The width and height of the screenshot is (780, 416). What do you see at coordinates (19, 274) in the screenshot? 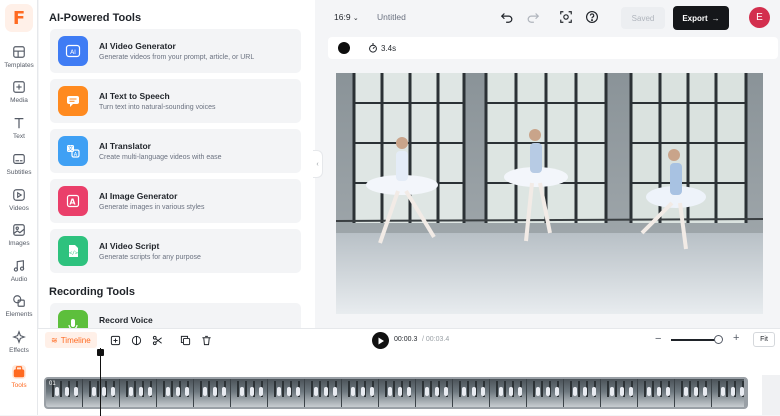
I see `sidebar-item-audio: Audio` at bounding box center [19, 274].